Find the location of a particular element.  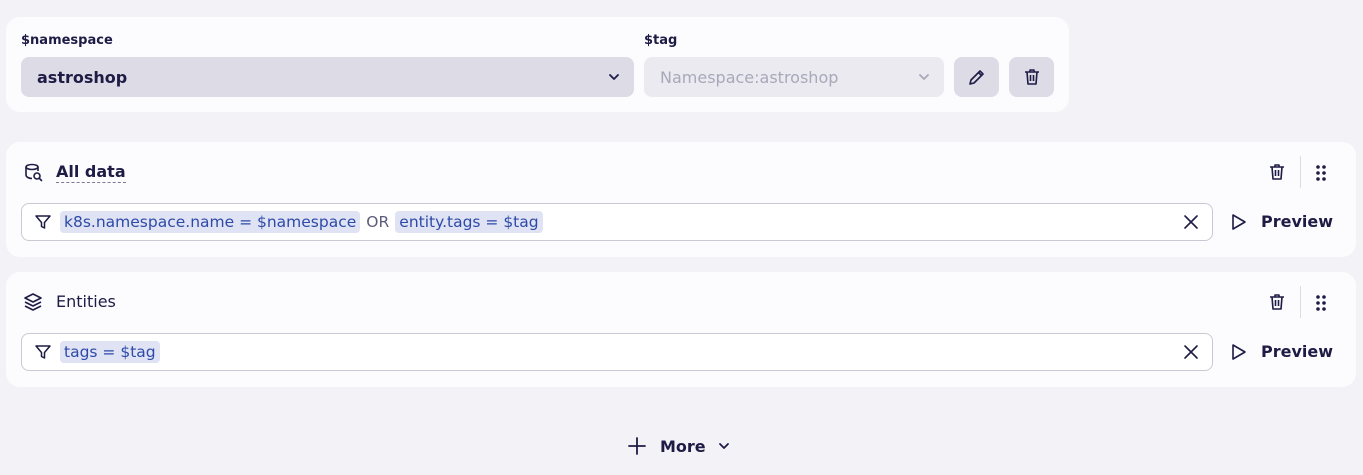

more-button: More is located at coordinates (678, 446).